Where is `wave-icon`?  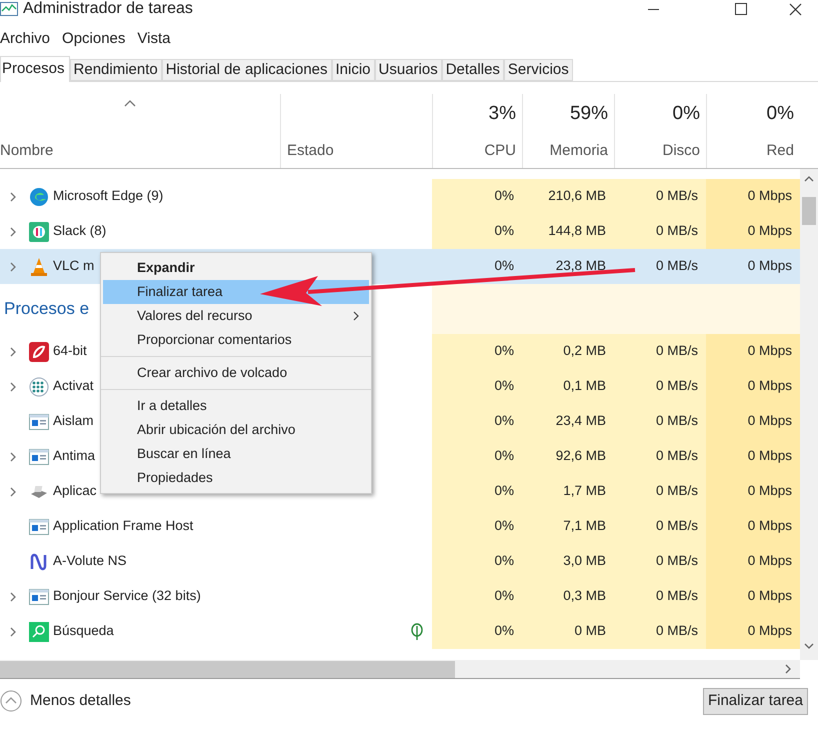
wave-icon is located at coordinates (39, 562).